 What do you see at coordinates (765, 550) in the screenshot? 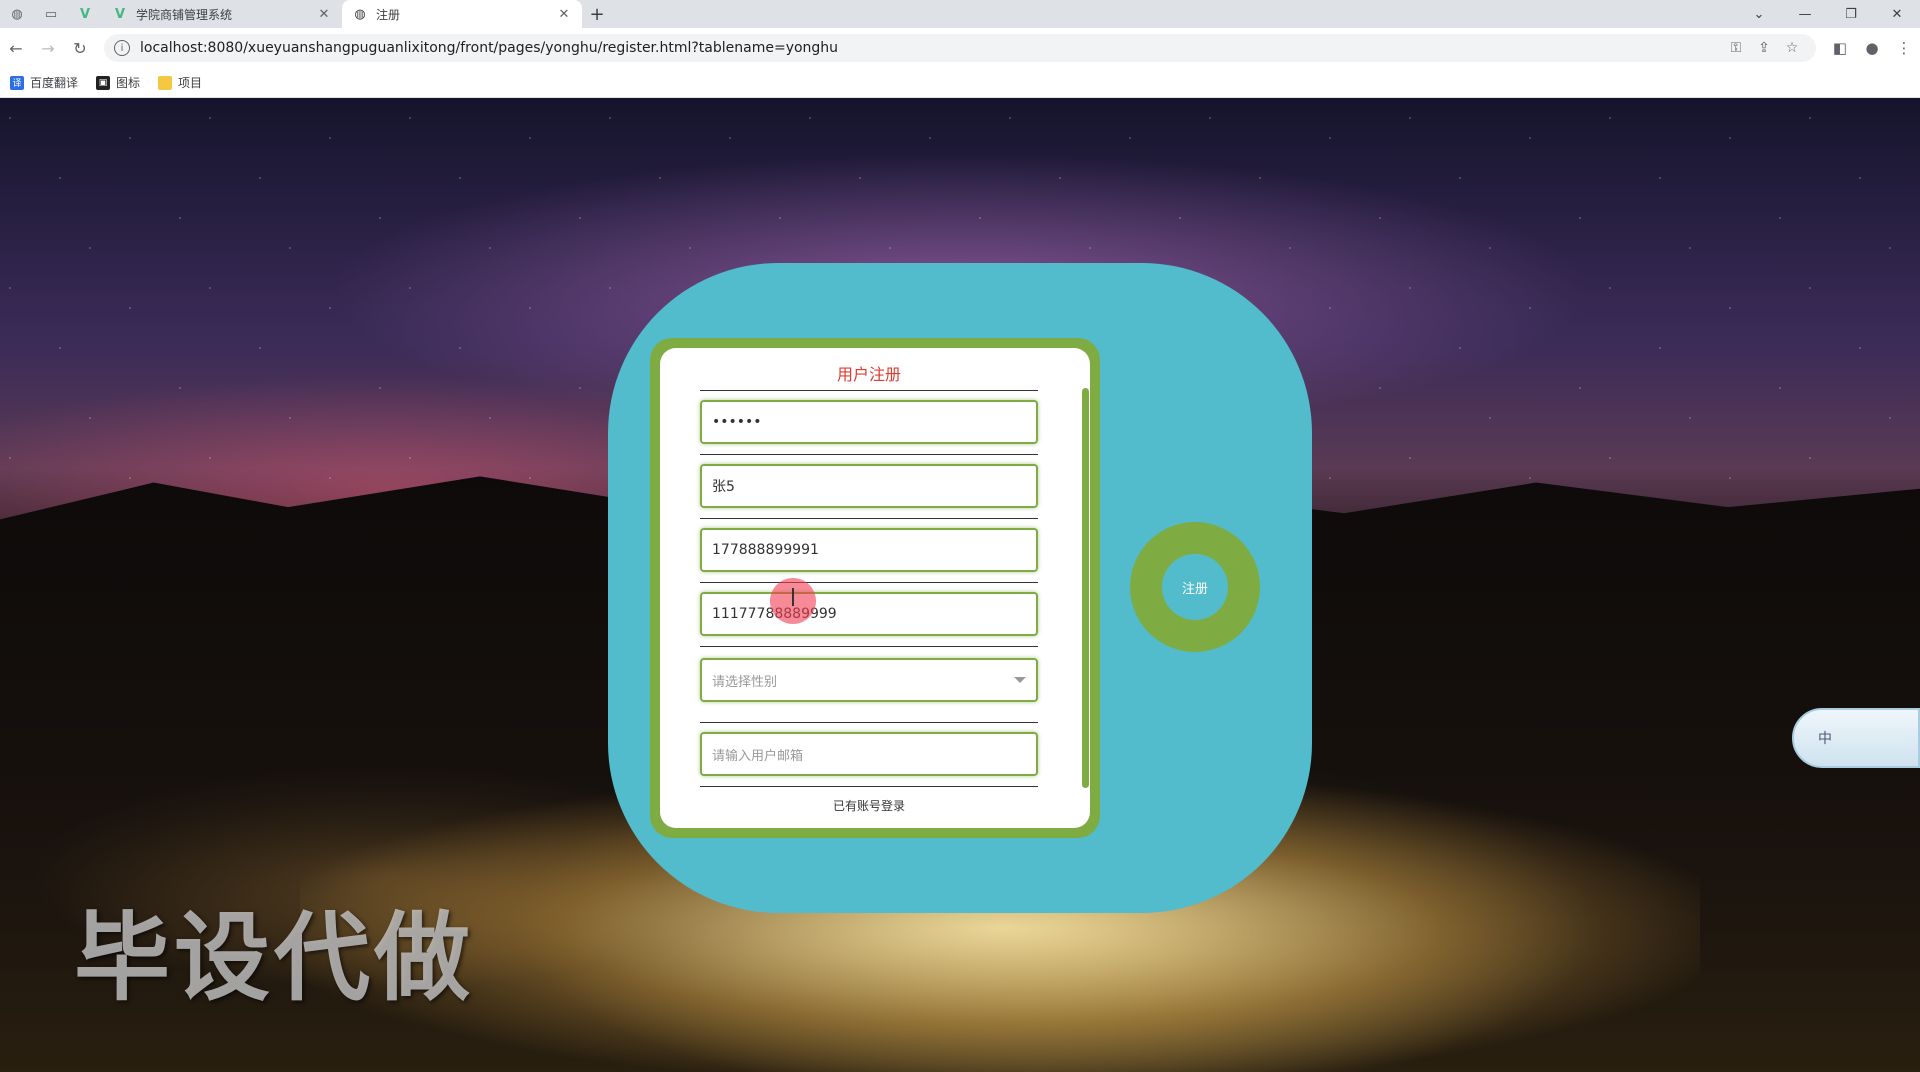
I see `phone-value: 177888899991` at bounding box center [765, 550].